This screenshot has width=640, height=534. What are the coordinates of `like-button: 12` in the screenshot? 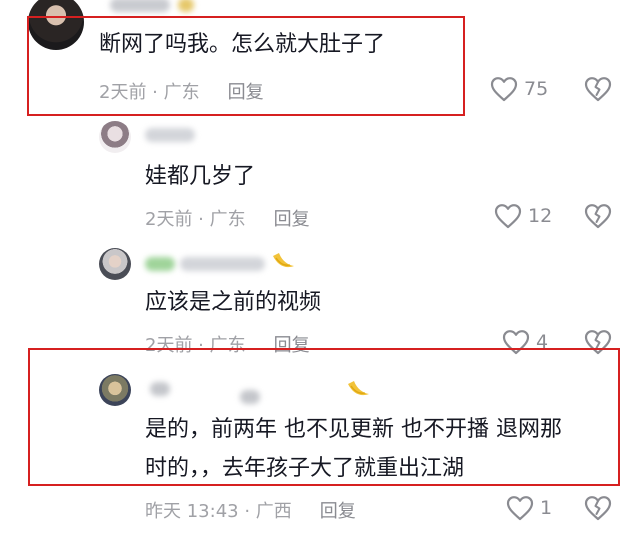 It's located at (523, 216).